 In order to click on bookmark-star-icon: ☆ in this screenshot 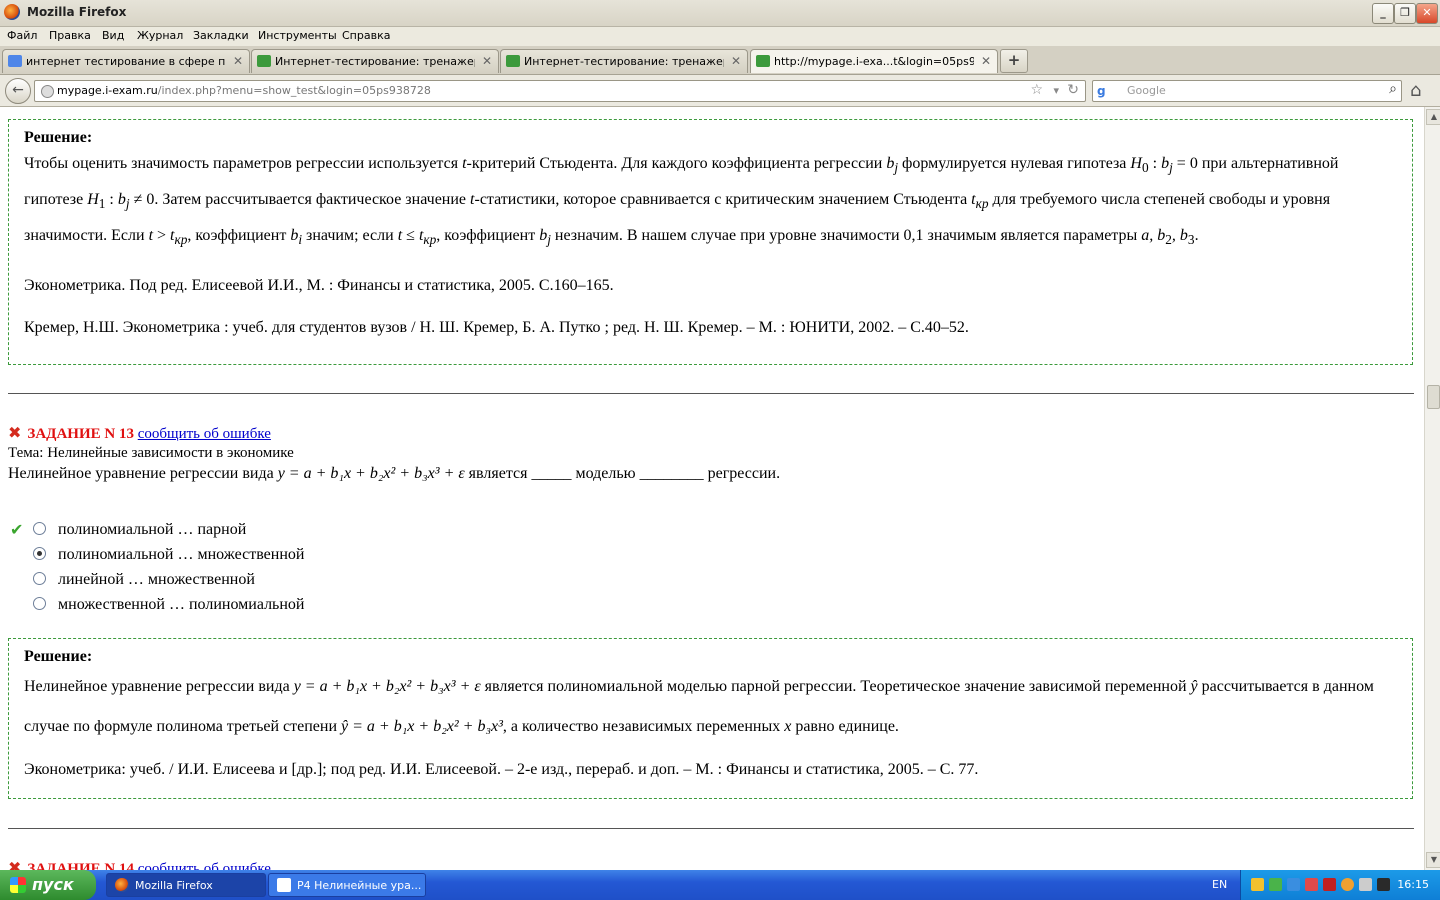, I will do `click(1036, 90)`.